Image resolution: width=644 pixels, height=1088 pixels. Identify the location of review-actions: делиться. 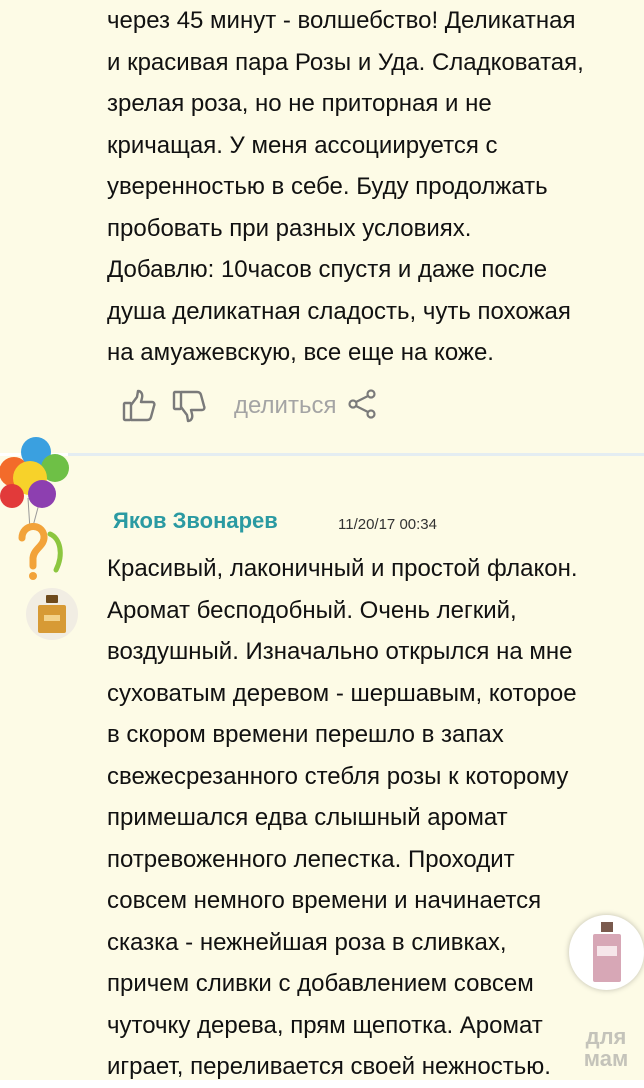
(249, 406).